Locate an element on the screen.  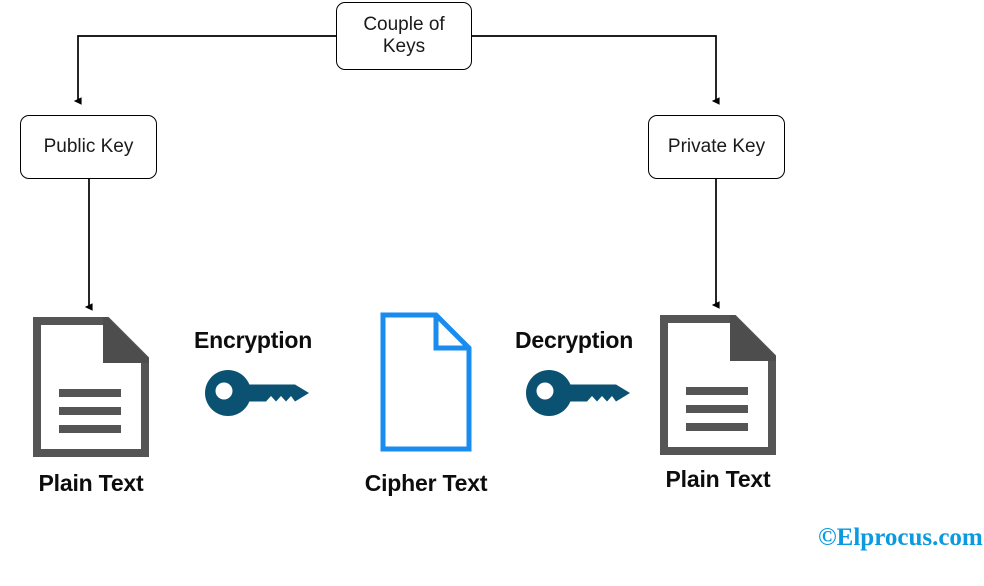
document-icon-plain-text-right is located at coordinates (718, 385).